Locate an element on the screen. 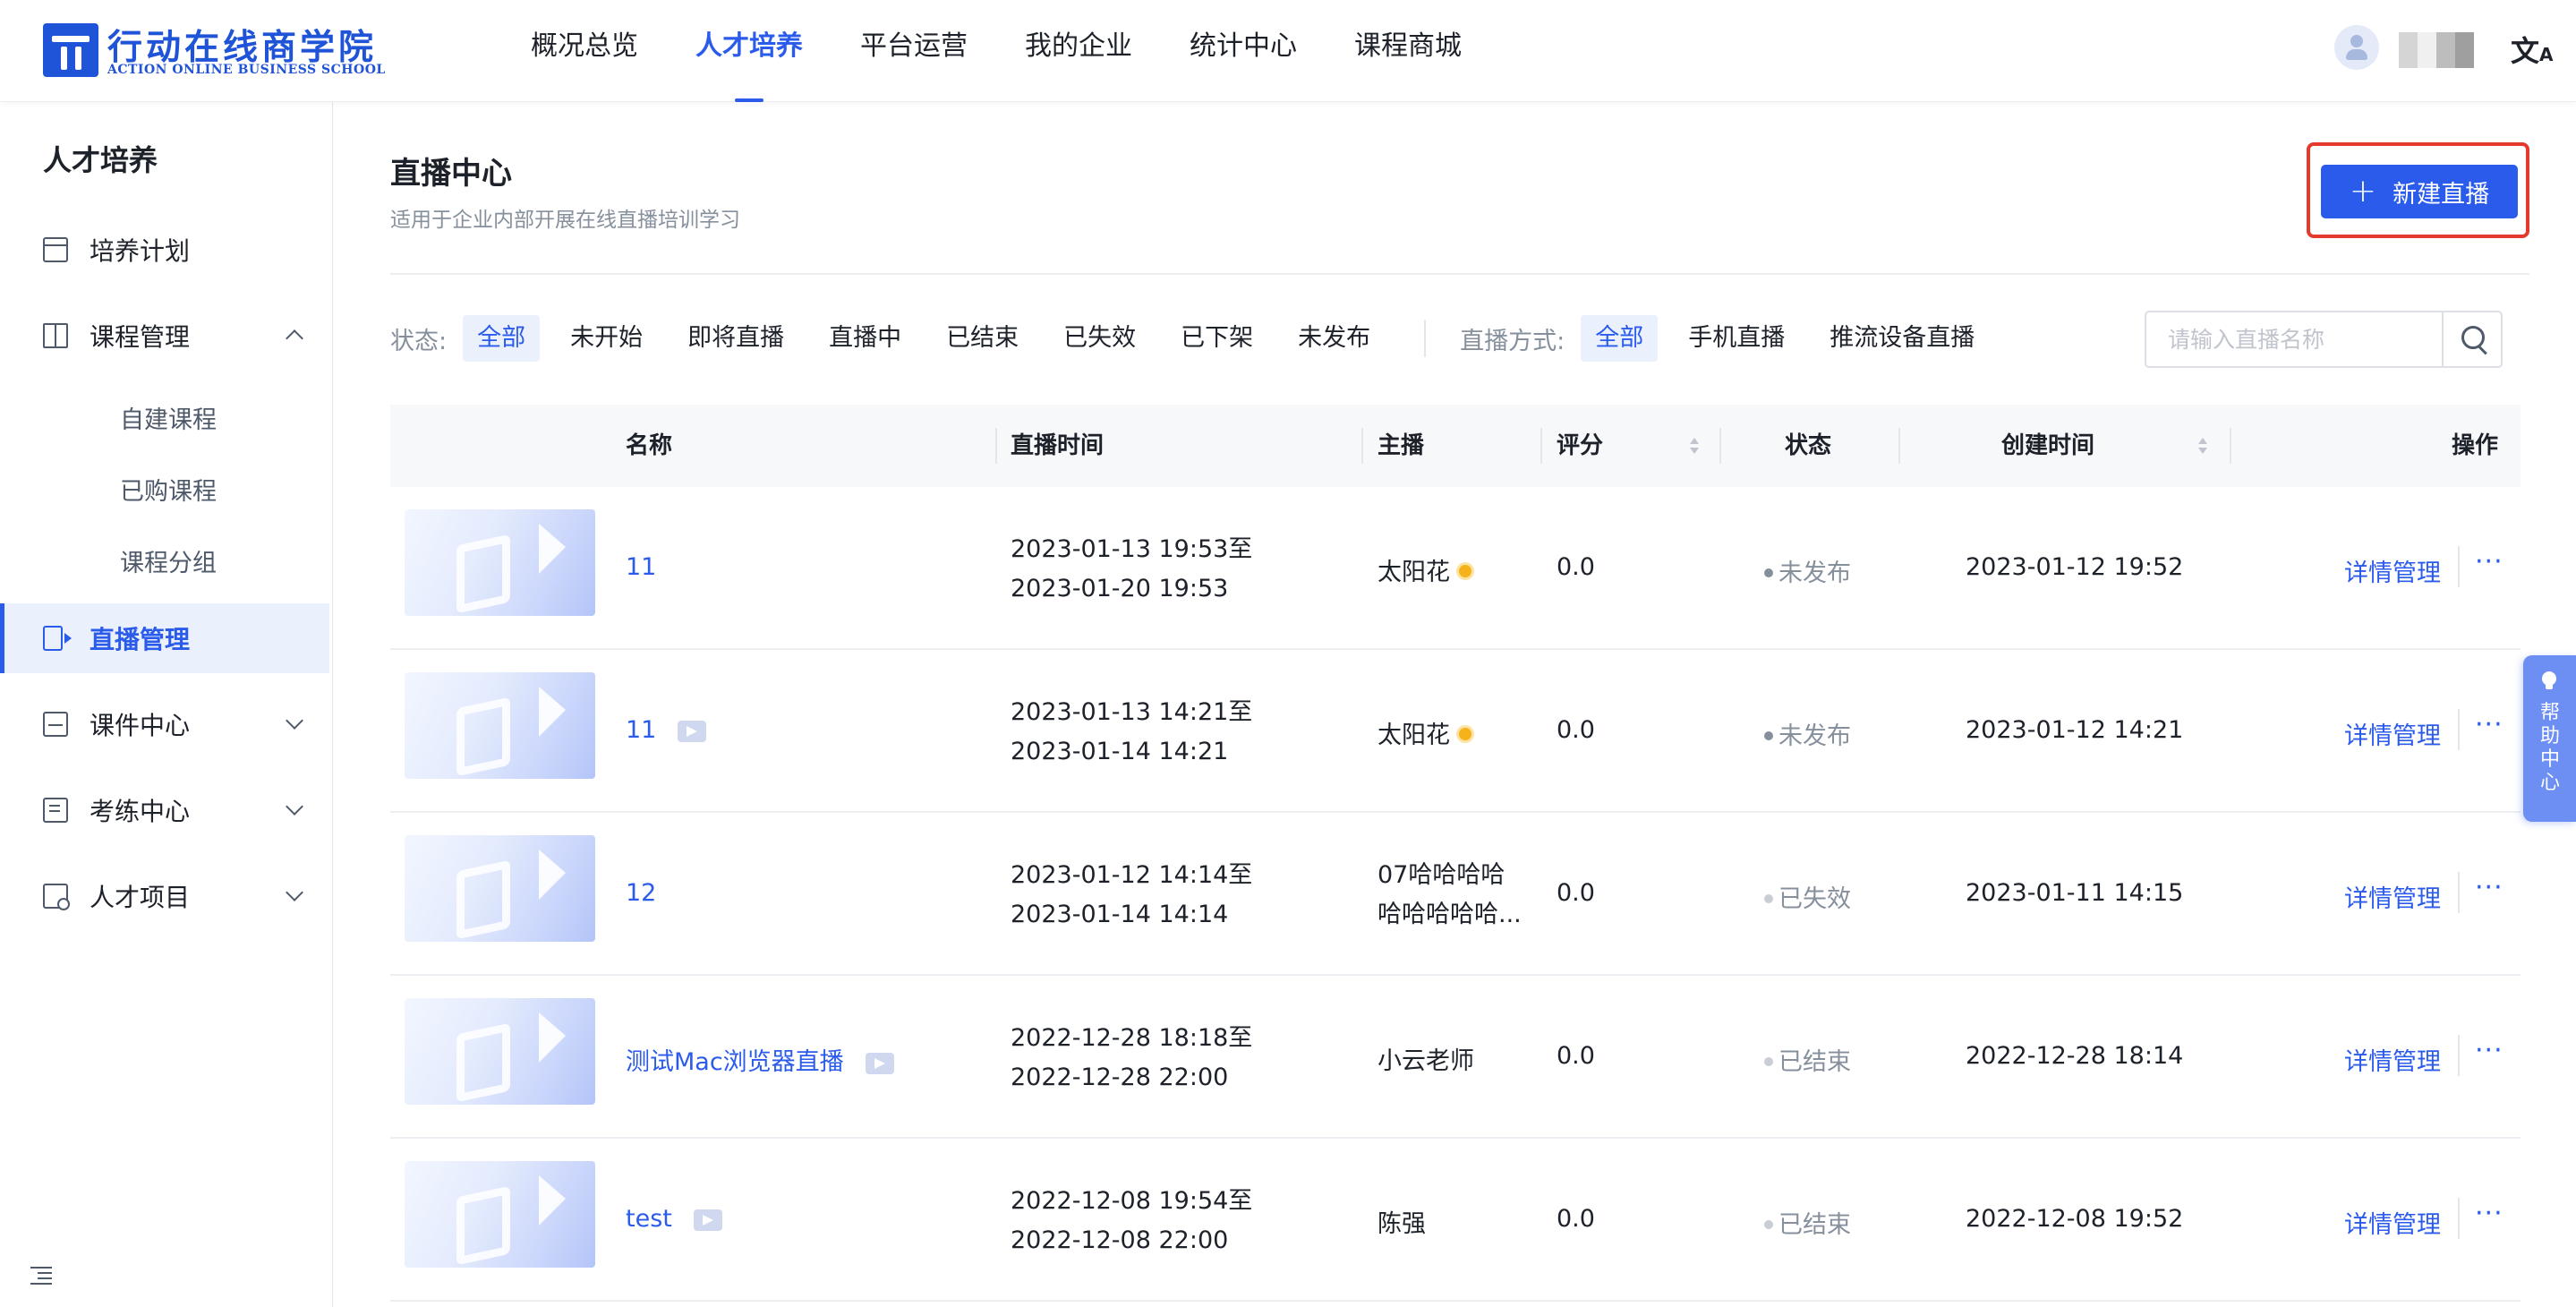  sort-score-icon is located at coordinates (1694, 447).